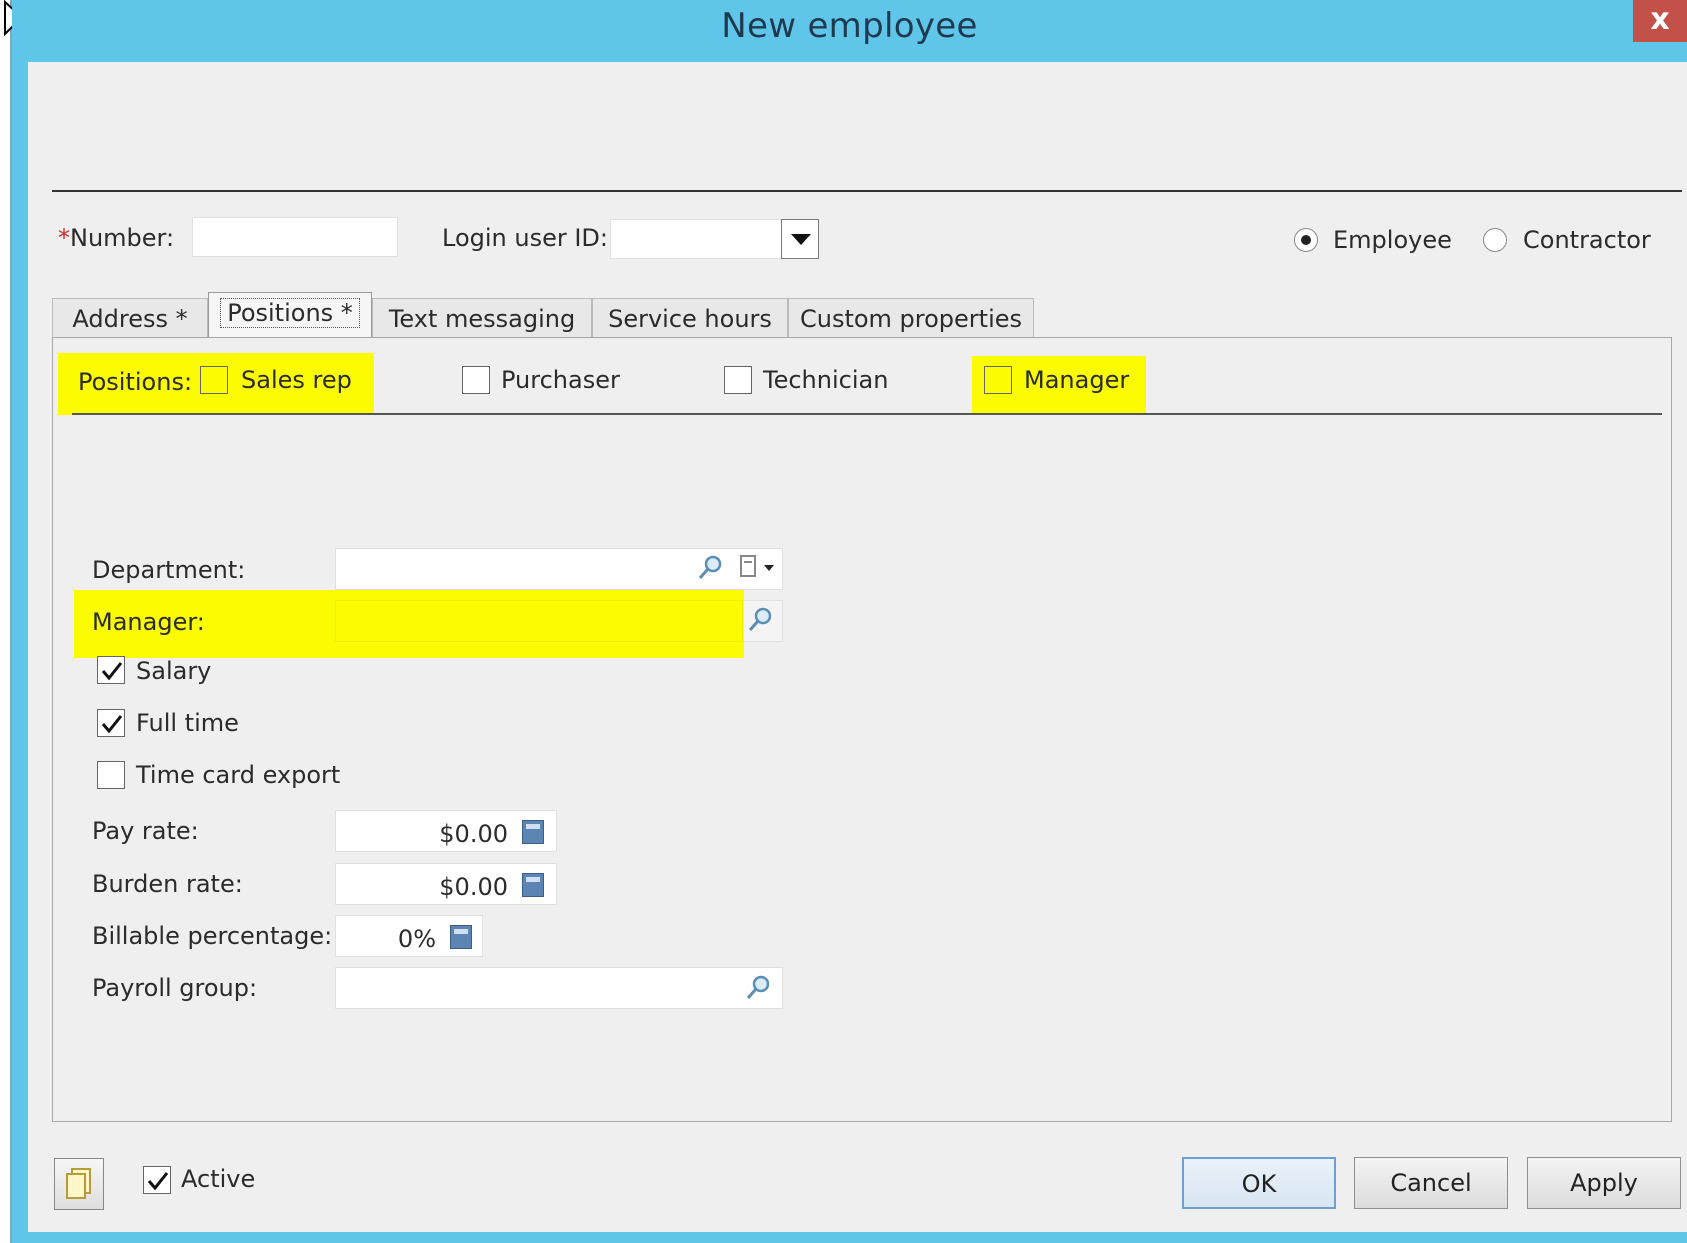 This screenshot has width=1687, height=1243. Describe the element at coordinates (111, 775) in the screenshot. I see `time-card-export-checkbox` at that location.